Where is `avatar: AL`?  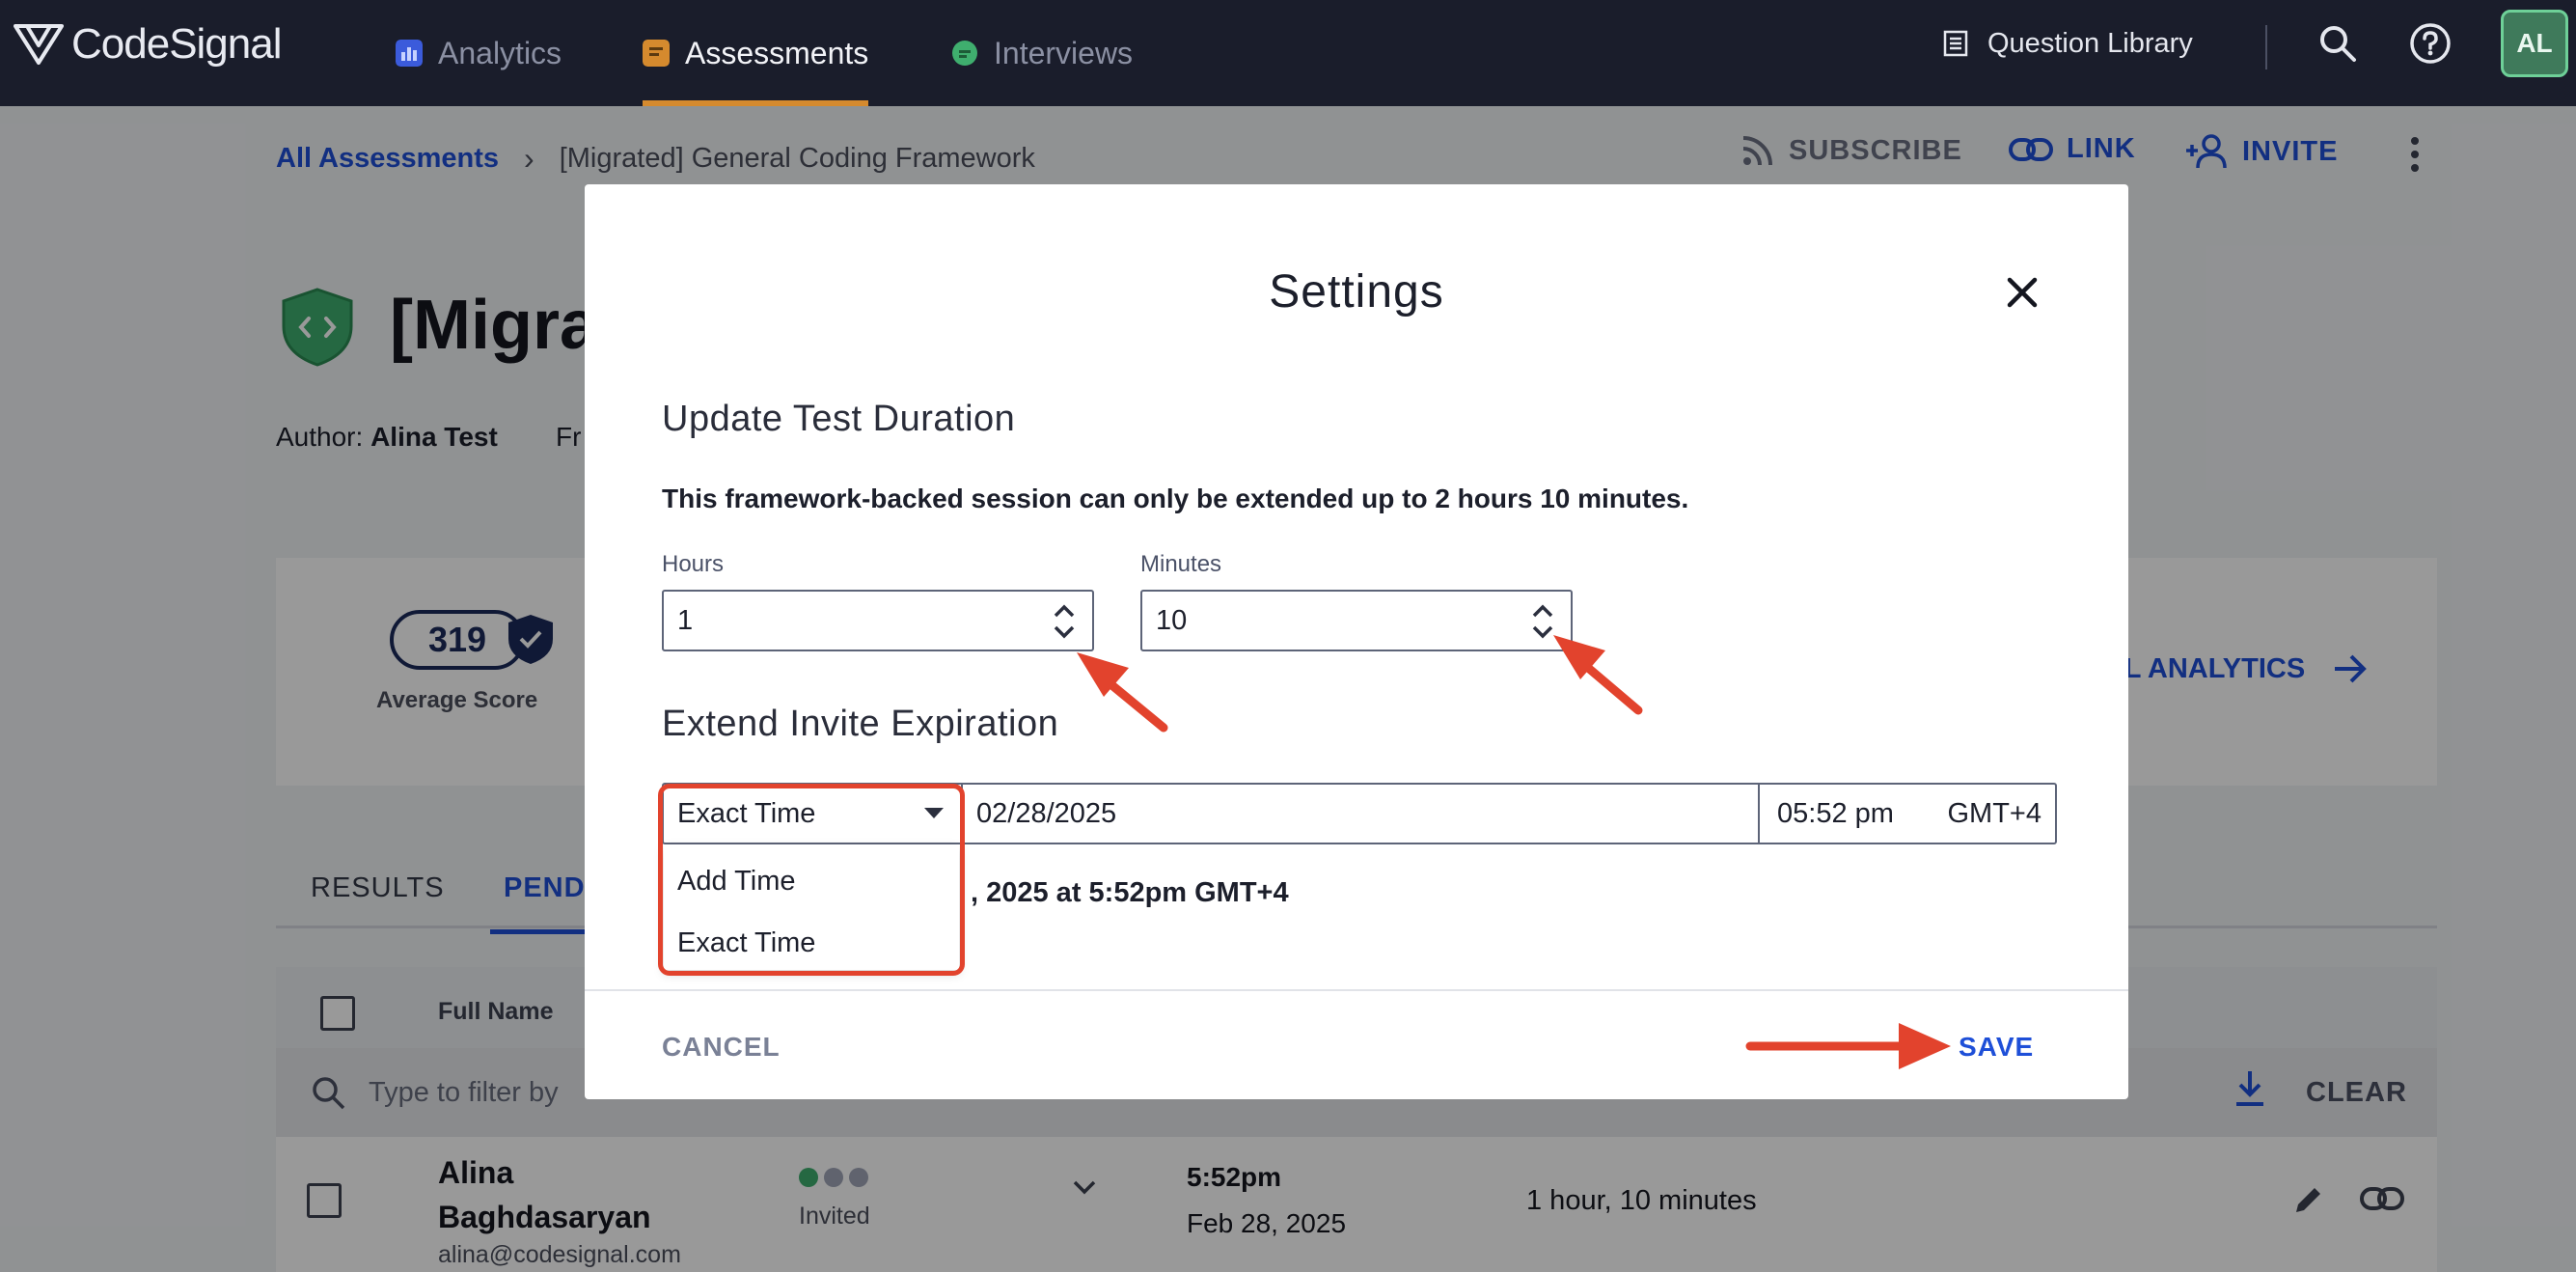 avatar: AL is located at coordinates (2535, 44).